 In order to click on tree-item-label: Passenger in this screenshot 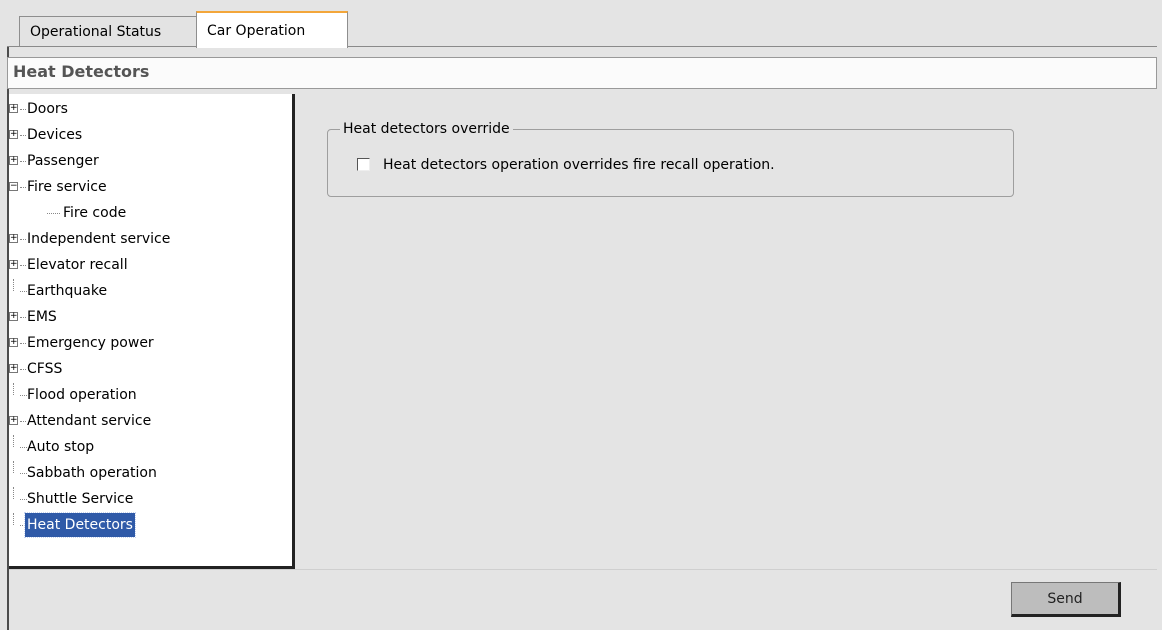, I will do `click(63, 161)`.